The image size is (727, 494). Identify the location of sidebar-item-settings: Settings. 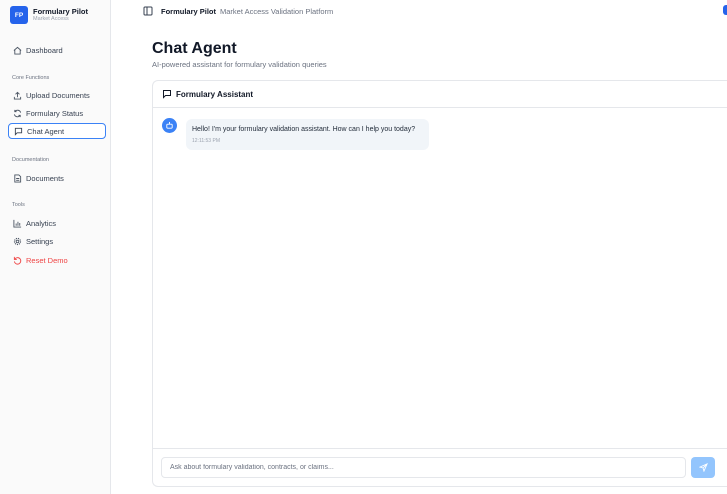
(57, 241).